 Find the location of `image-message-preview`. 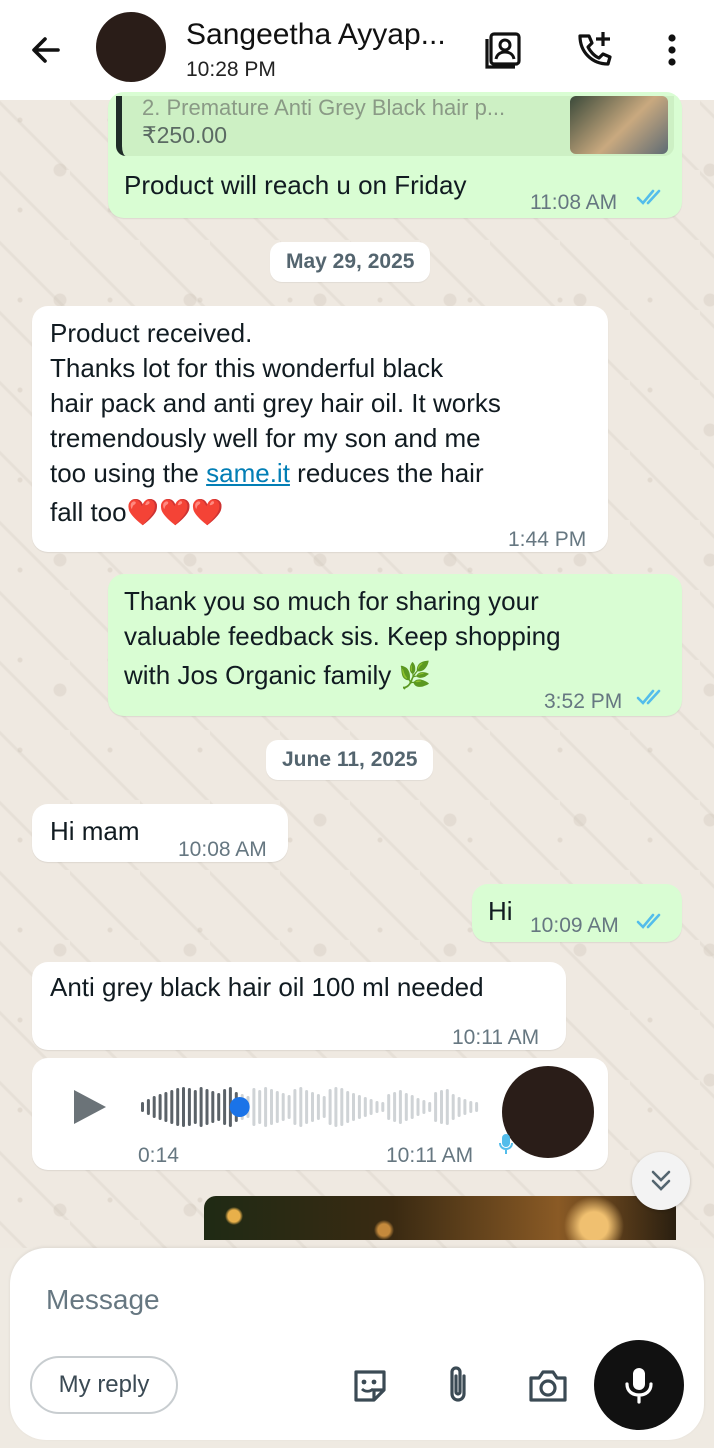

image-message-preview is located at coordinates (440, 1218).